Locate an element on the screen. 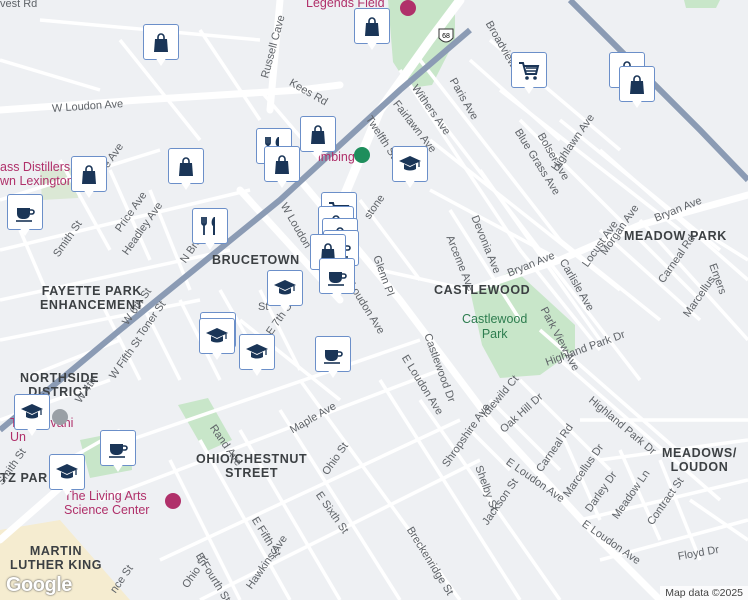 This screenshot has height=600, width=748. street-label: vest Rd is located at coordinates (19, 5).